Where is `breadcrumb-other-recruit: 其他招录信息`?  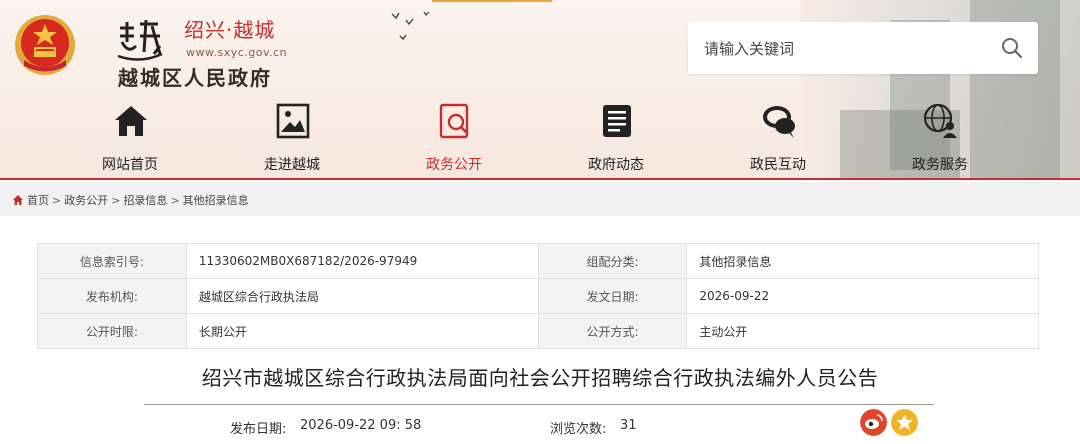
breadcrumb-other-recruit: 其他招录信息 is located at coordinates (216, 200).